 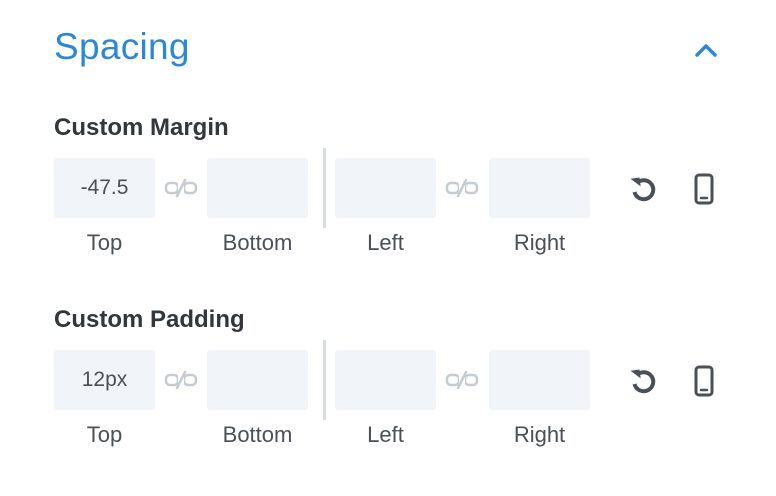 What do you see at coordinates (394, 49) in the screenshot?
I see `section-header: Spacing` at bounding box center [394, 49].